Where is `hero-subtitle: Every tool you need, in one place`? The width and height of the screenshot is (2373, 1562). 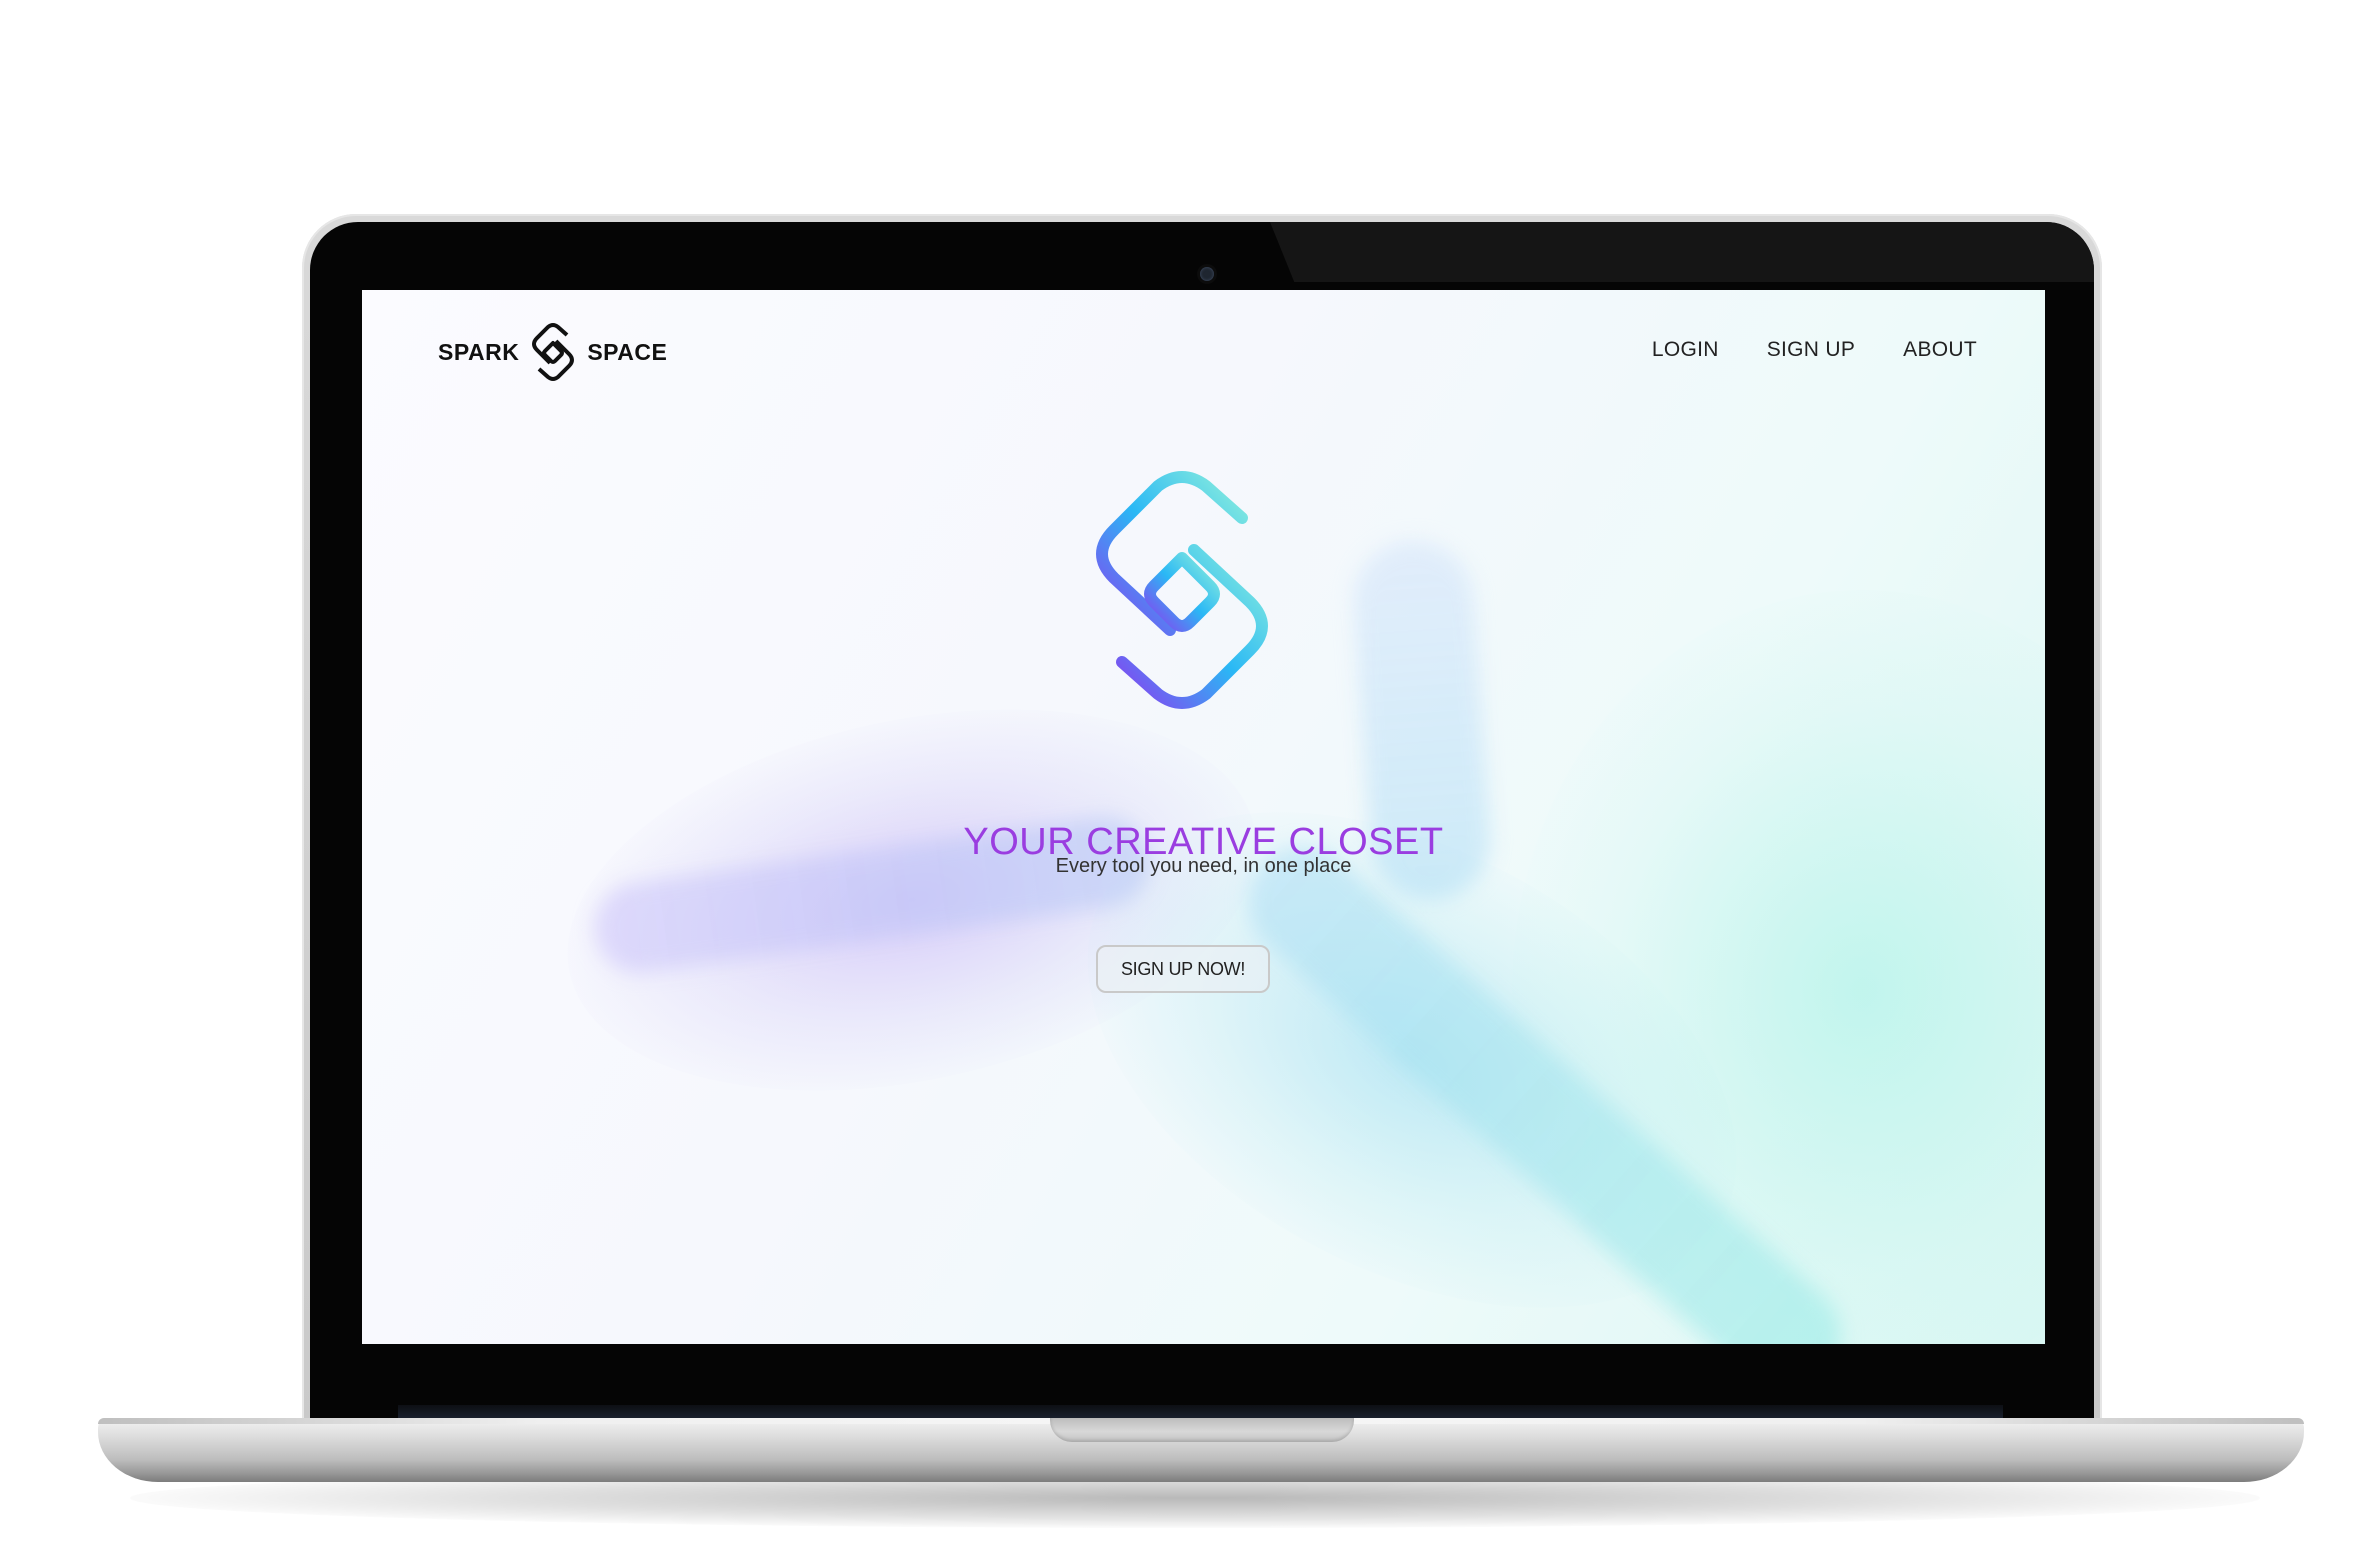 hero-subtitle: Every tool you need, in one place is located at coordinates (1203, 866).